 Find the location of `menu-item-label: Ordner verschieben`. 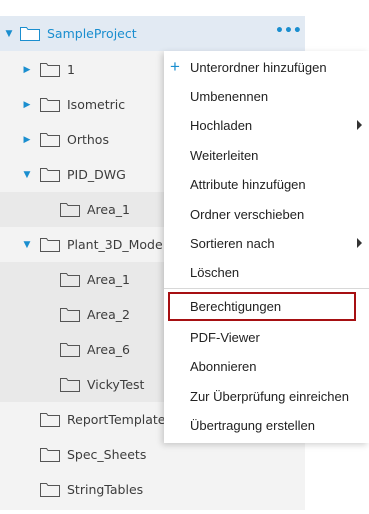

menu-item-label: Ordner verschieben is located at coordinates (247, 214).